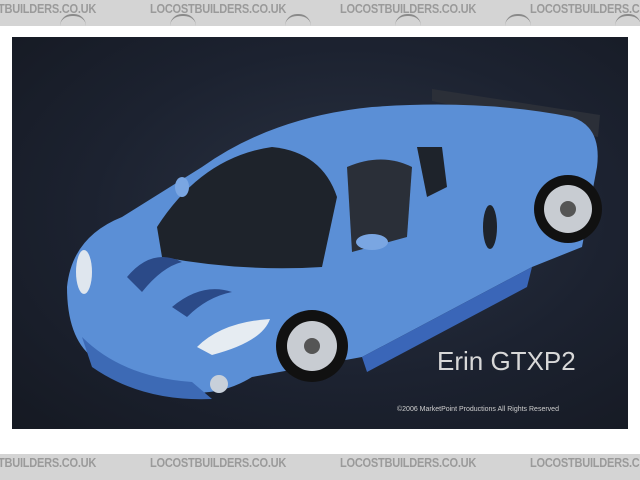  I want to click on car-model-title: Erin GTXP2, so click(506, 361).